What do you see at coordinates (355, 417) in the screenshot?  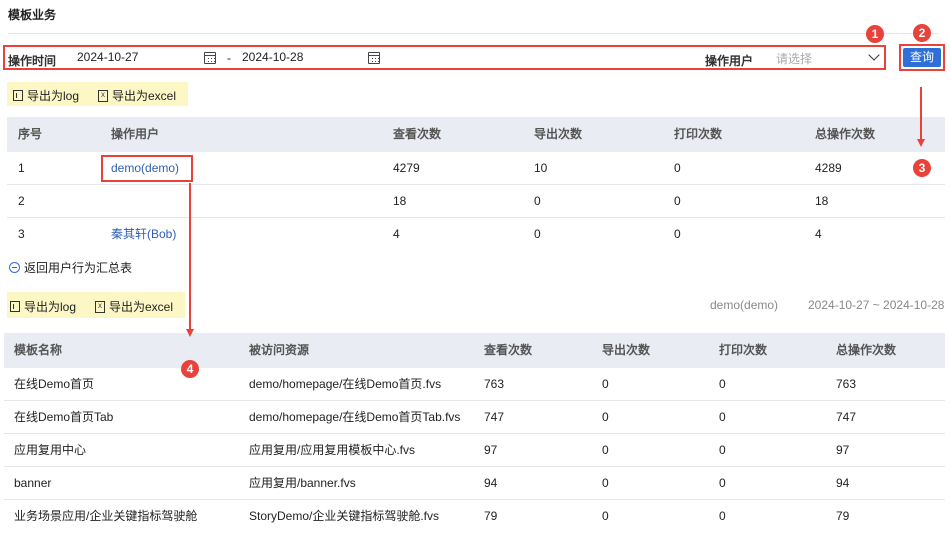 I see `cell-resource: demo/homepage/在线Demo首页Tab.fvs` at bounding box center [355, 417].